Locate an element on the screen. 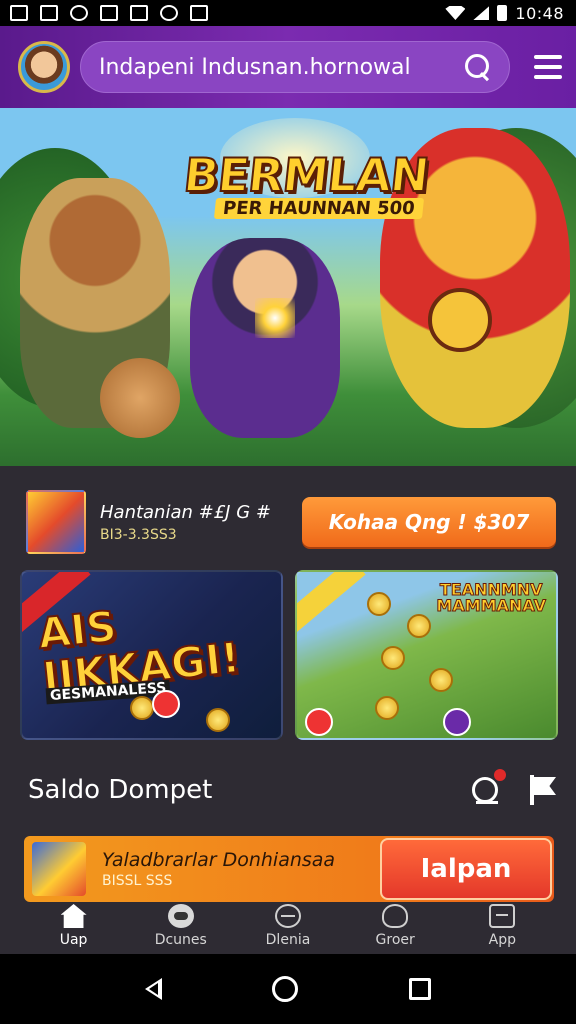  bottom-nav: Uap Dcunes Dlenia Groer App is located at coordinates (288, 924).